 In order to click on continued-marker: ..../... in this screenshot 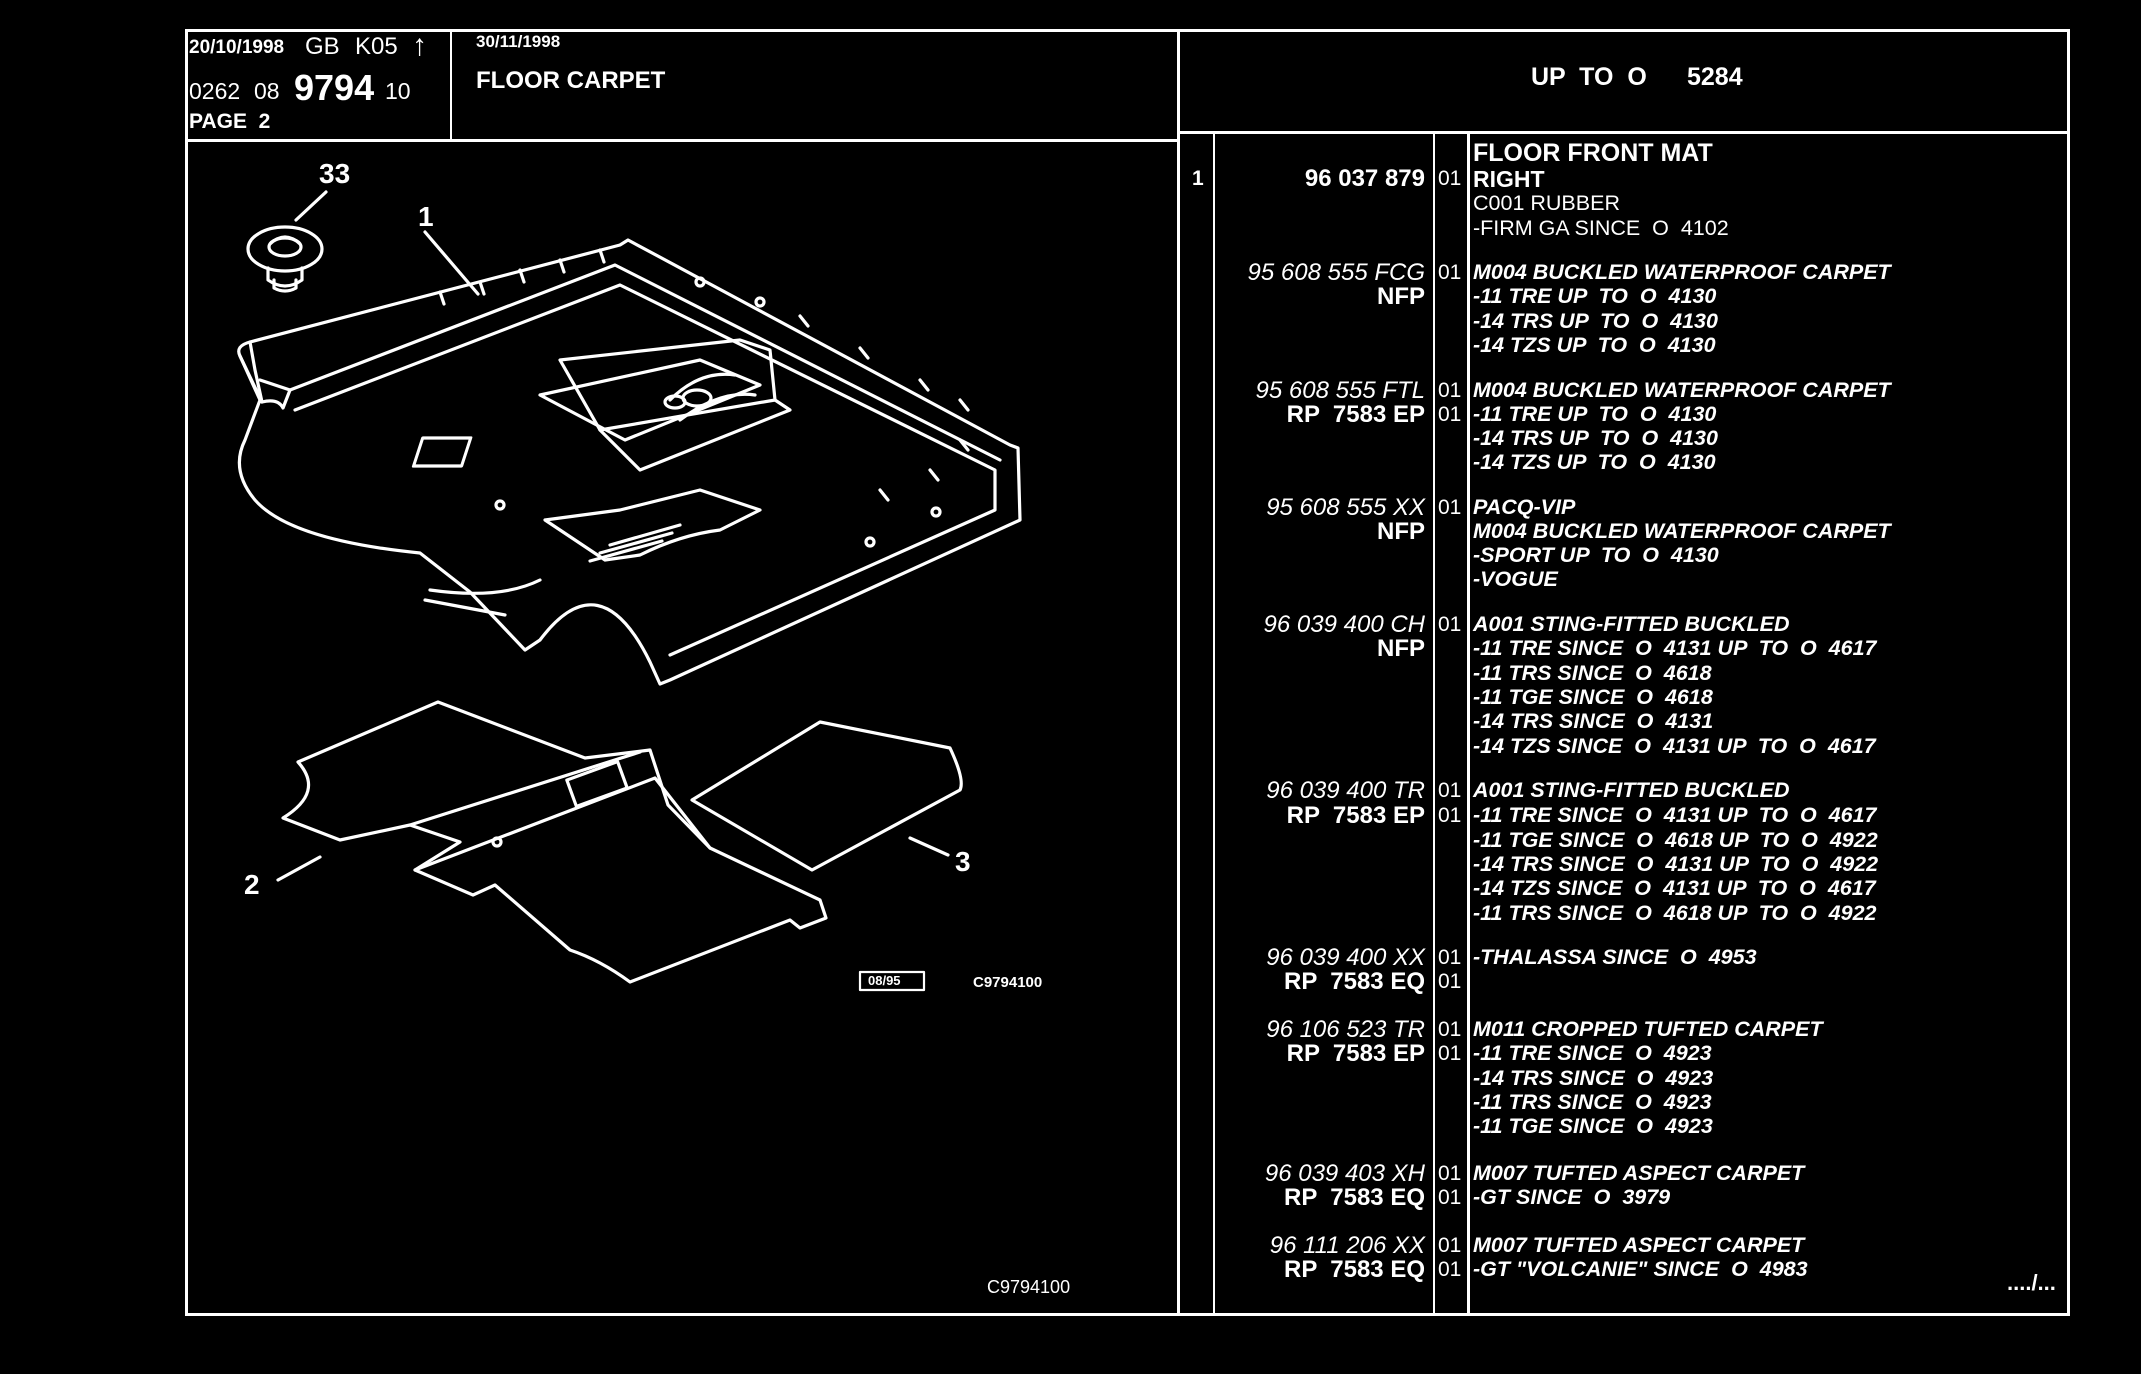, I will do `click(2031, 1282)`.